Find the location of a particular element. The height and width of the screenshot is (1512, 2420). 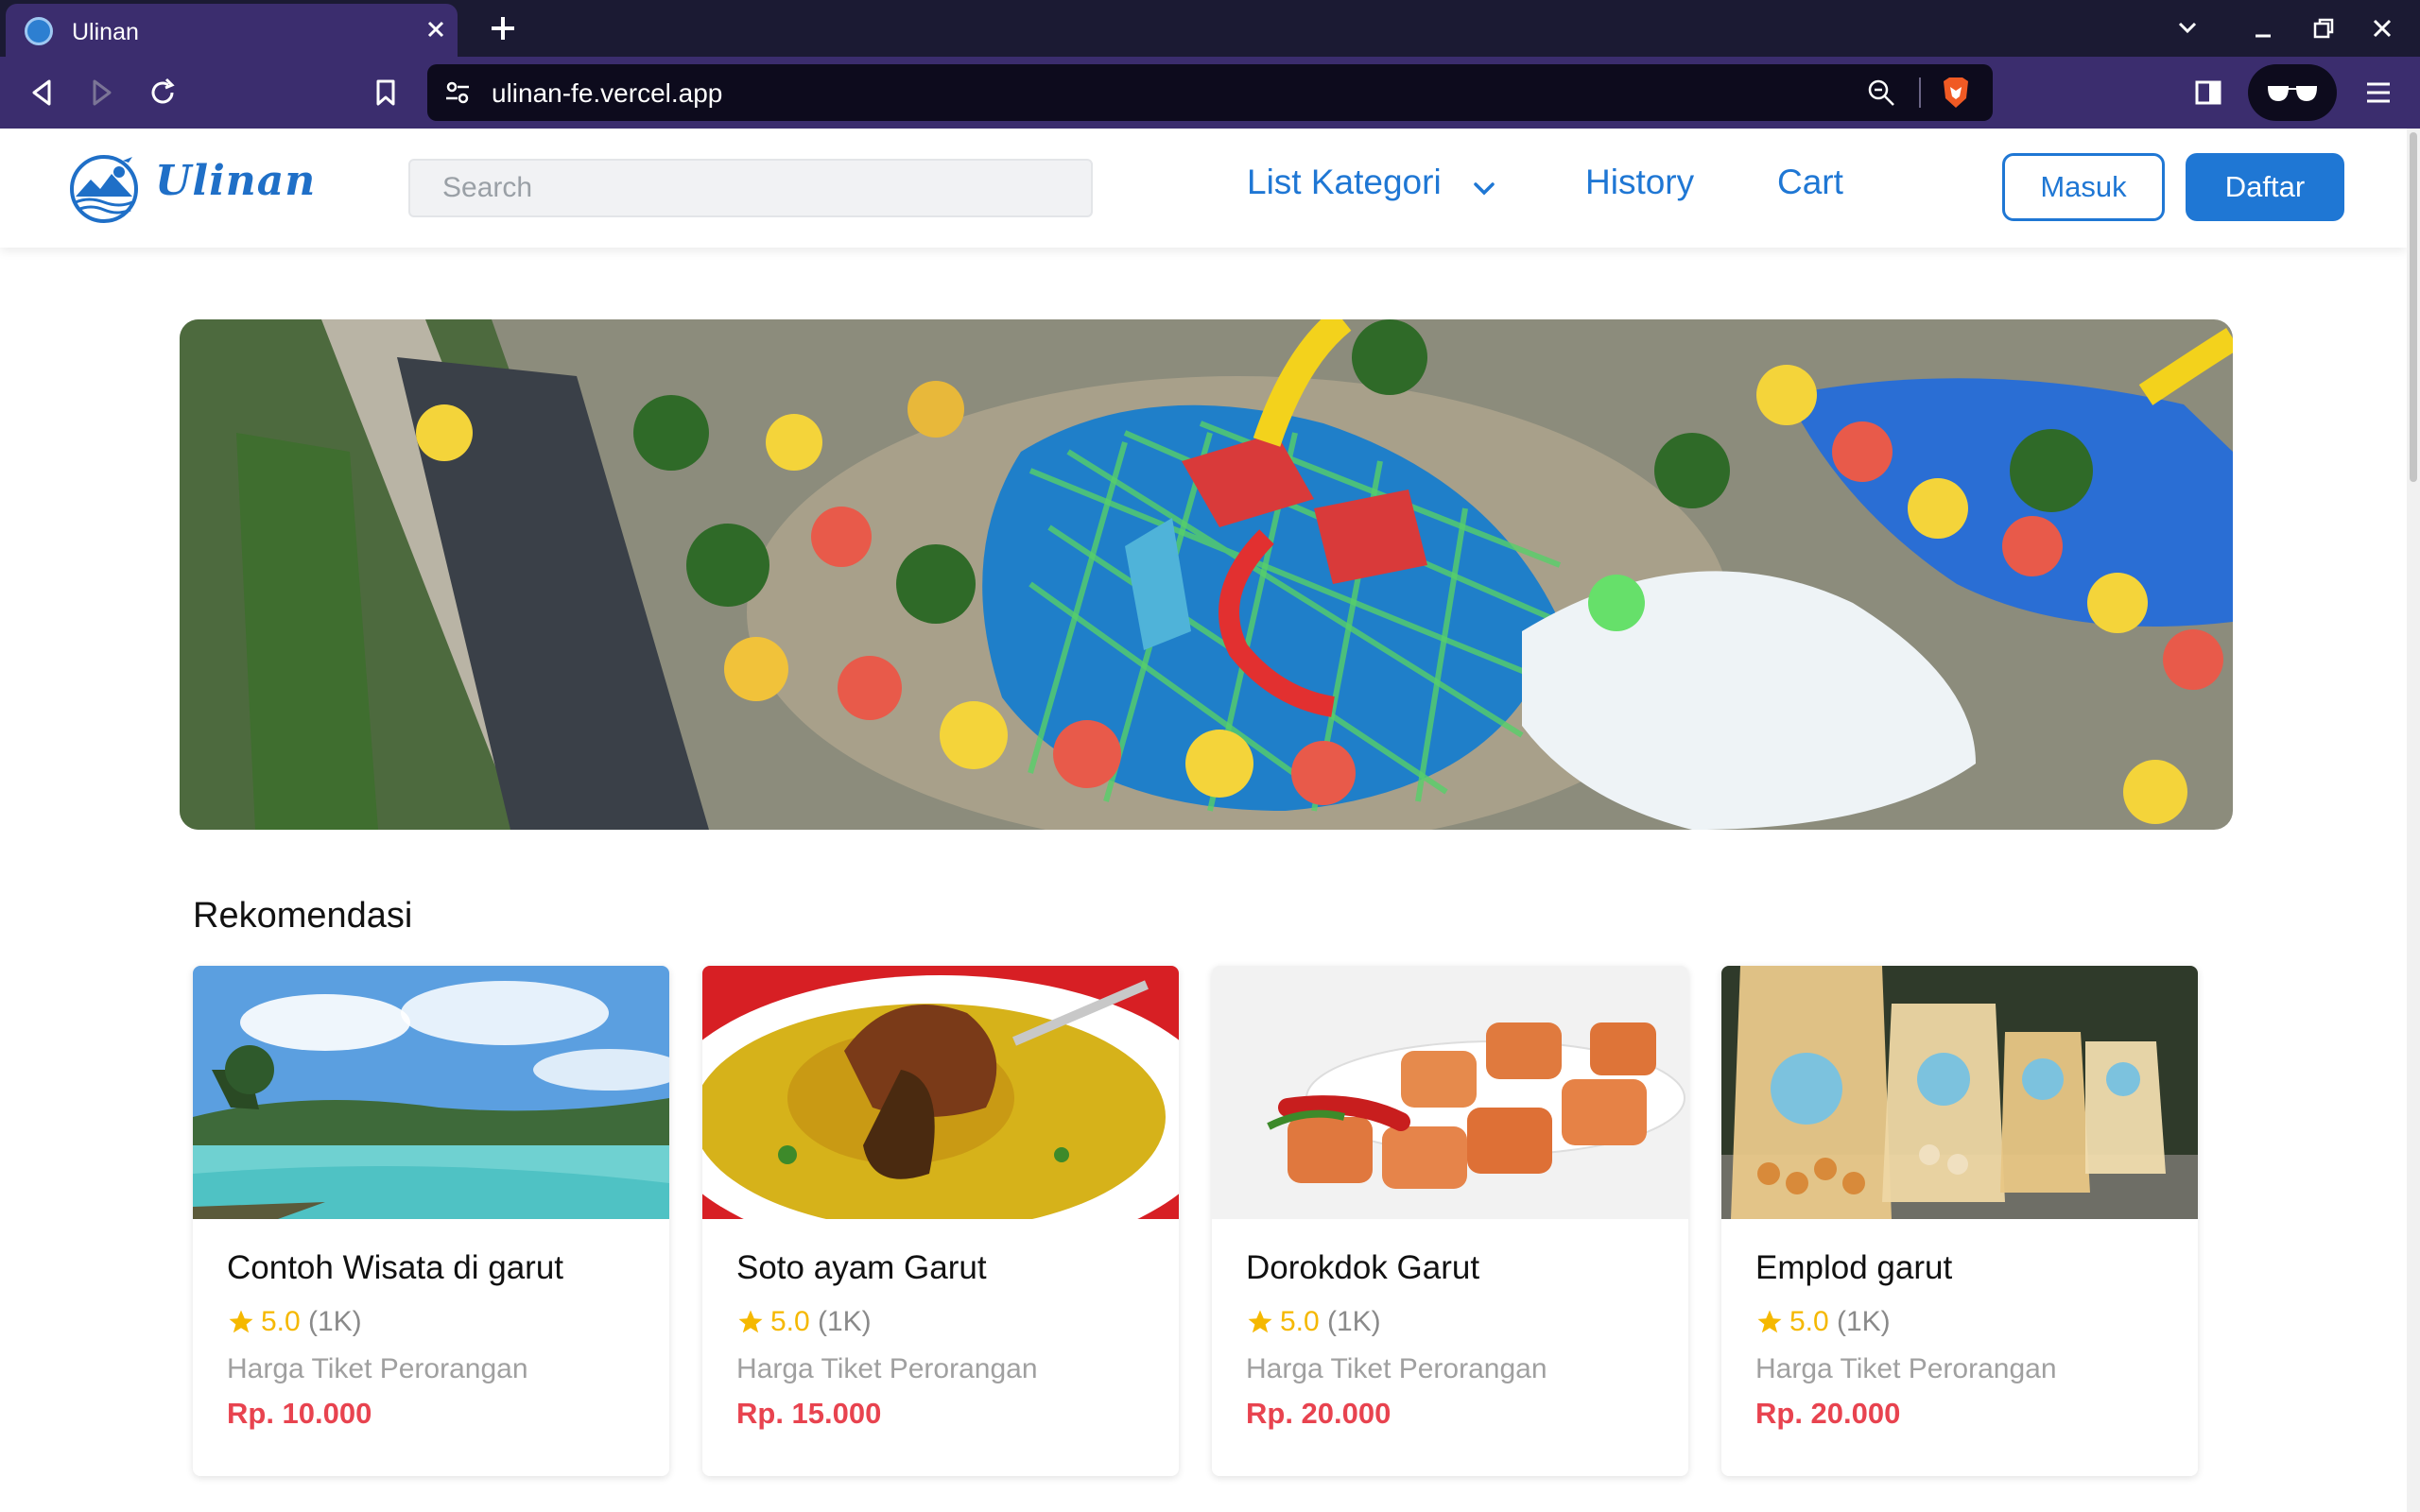

card-image-lake-landscape is located at coordinates (431, 1092).